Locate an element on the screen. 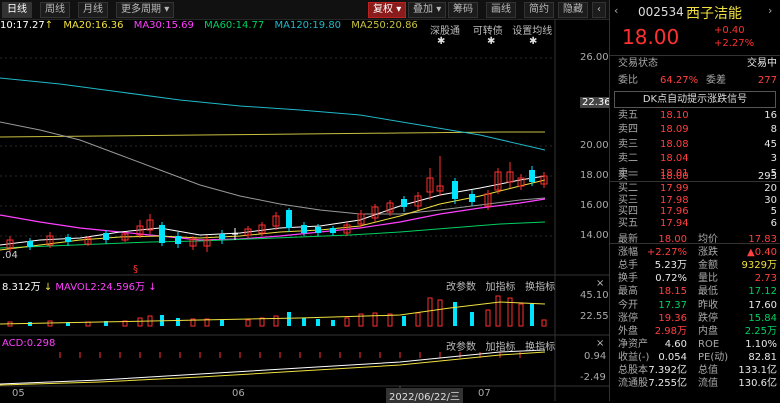  mavol2-value: MAVOL2:24.596万 is located at coordinates (100, 287).